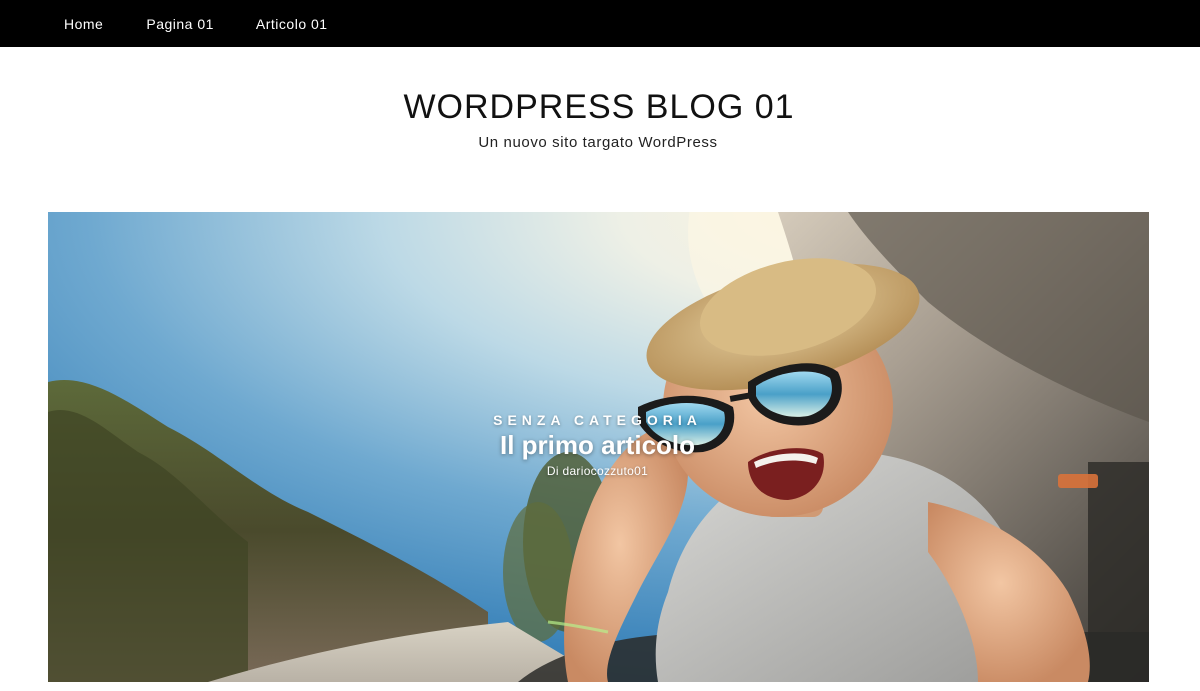 The width and height of the screenshot is (1200, 691). I want to click on top-navigation: Home Pagina 01 Articolo 01, so click(600, 23).